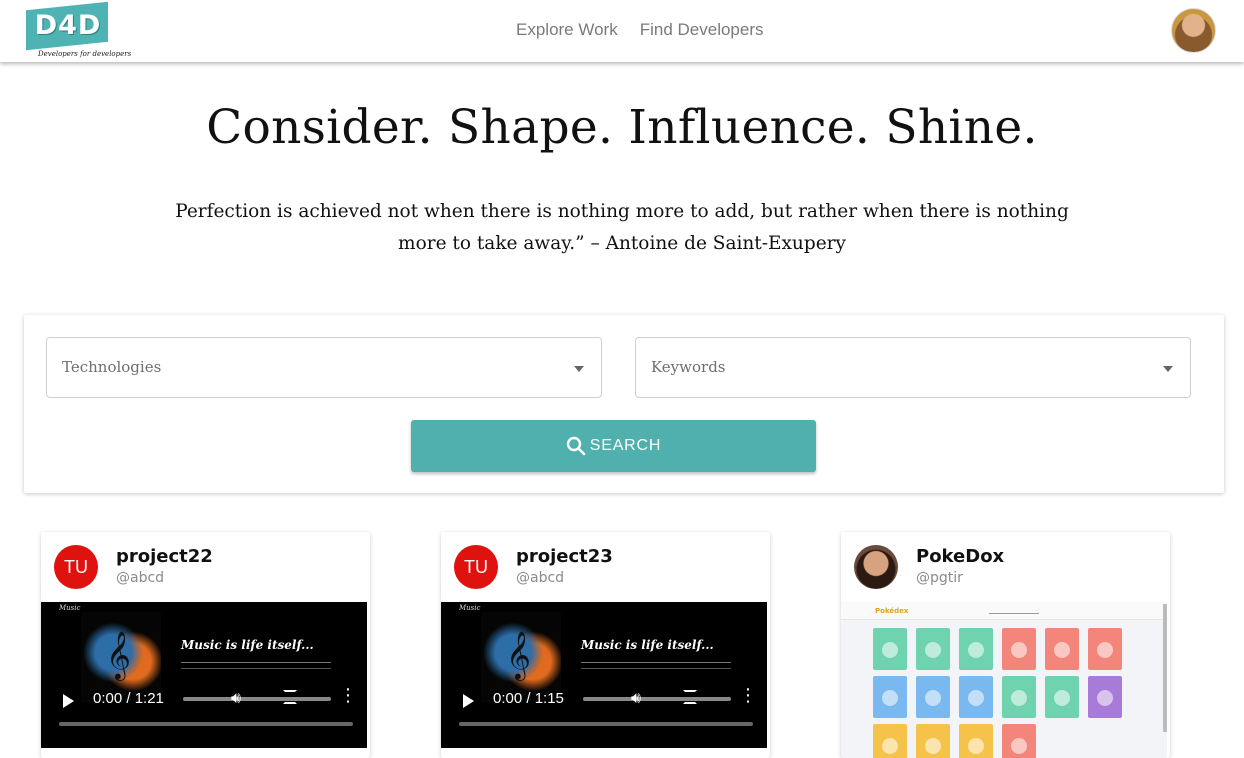 The height and width of the screenshot is (758, 1244). Describe the element at coordinates (1014, 611) in the screenshot. I see `screenshot-search-bar` at that location.